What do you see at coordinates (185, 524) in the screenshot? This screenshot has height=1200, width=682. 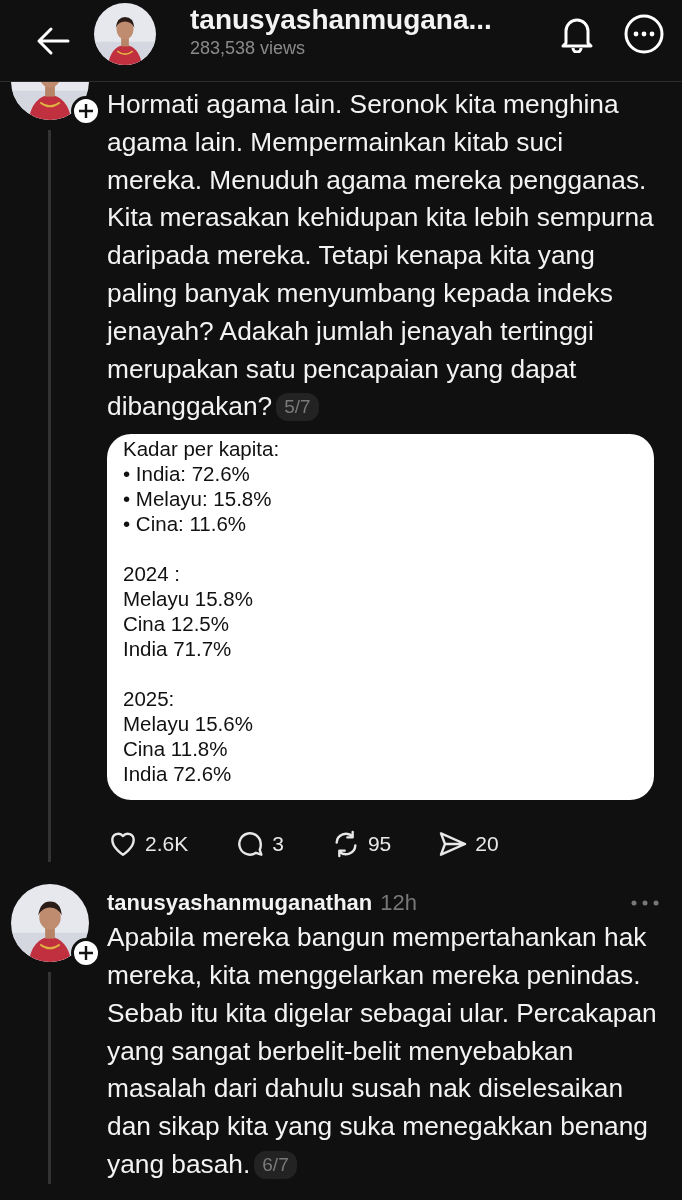 I see `image-text-line: • Cina: 11.6%` at bounding box center [185, 524].